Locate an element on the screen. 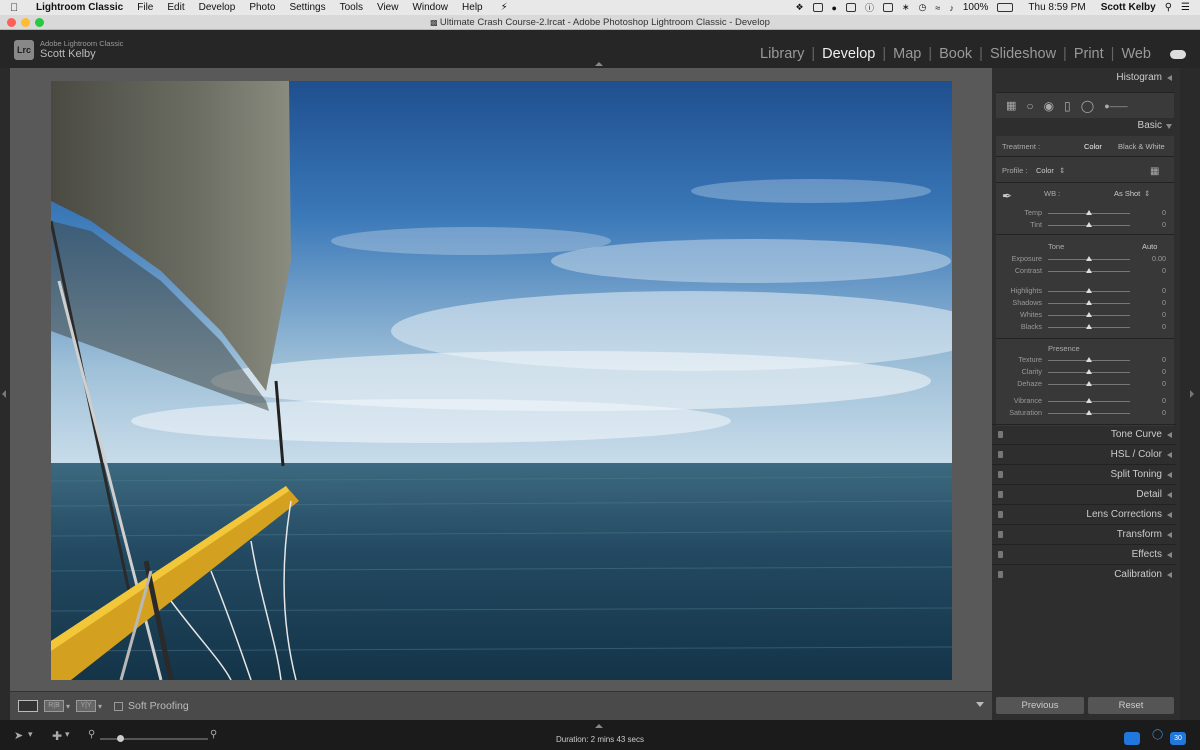  display-icon is located at coordinates (887, 7).